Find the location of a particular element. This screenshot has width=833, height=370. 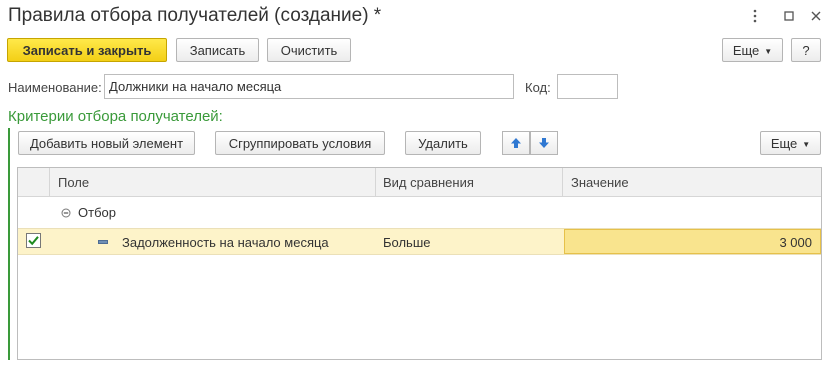

code-label: Код: is located at coordinates (538, 87).